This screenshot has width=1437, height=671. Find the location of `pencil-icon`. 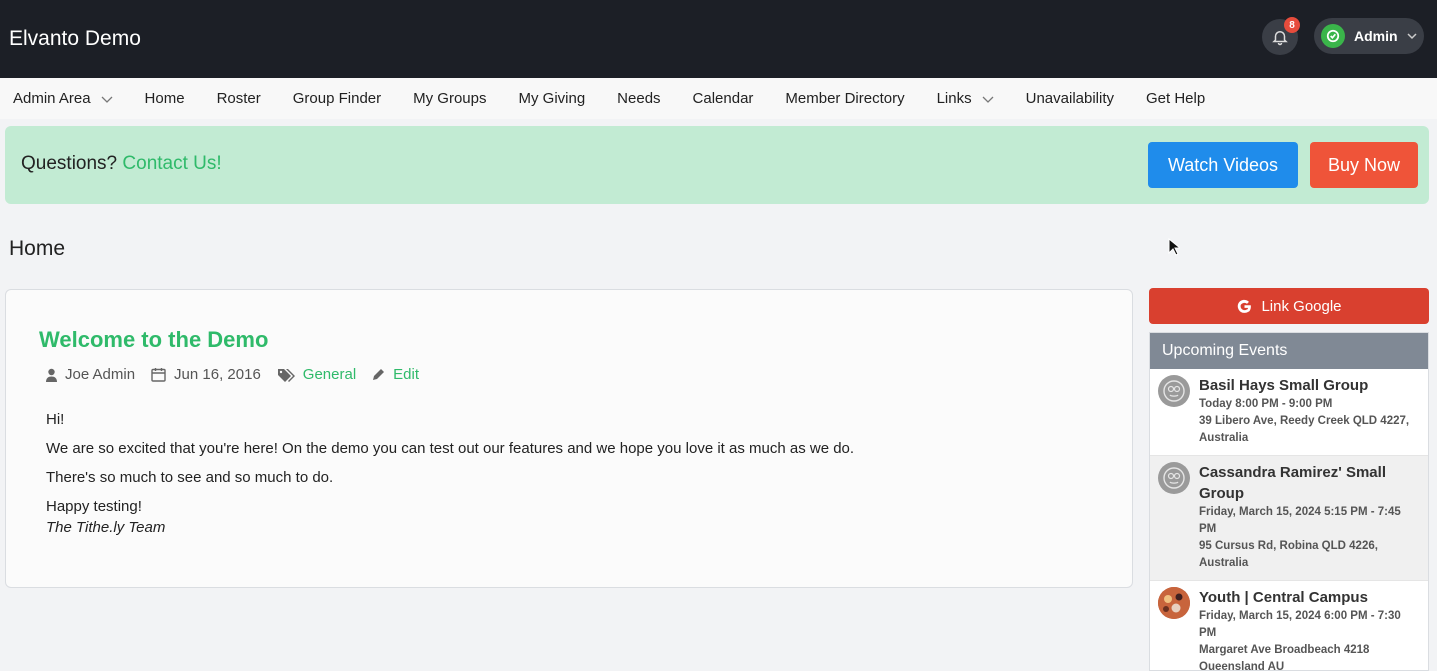

pencil-icon is located at coordinates (379, 374).